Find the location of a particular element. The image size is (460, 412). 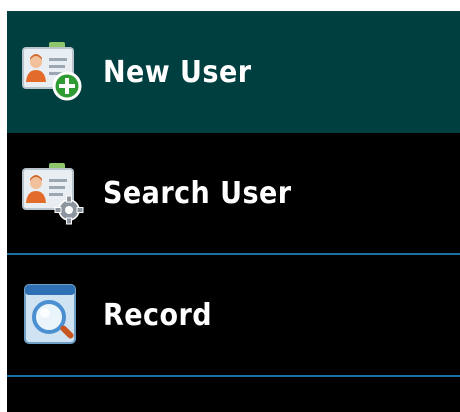

menu-item-label: Record is located at coordinates (158, 315).